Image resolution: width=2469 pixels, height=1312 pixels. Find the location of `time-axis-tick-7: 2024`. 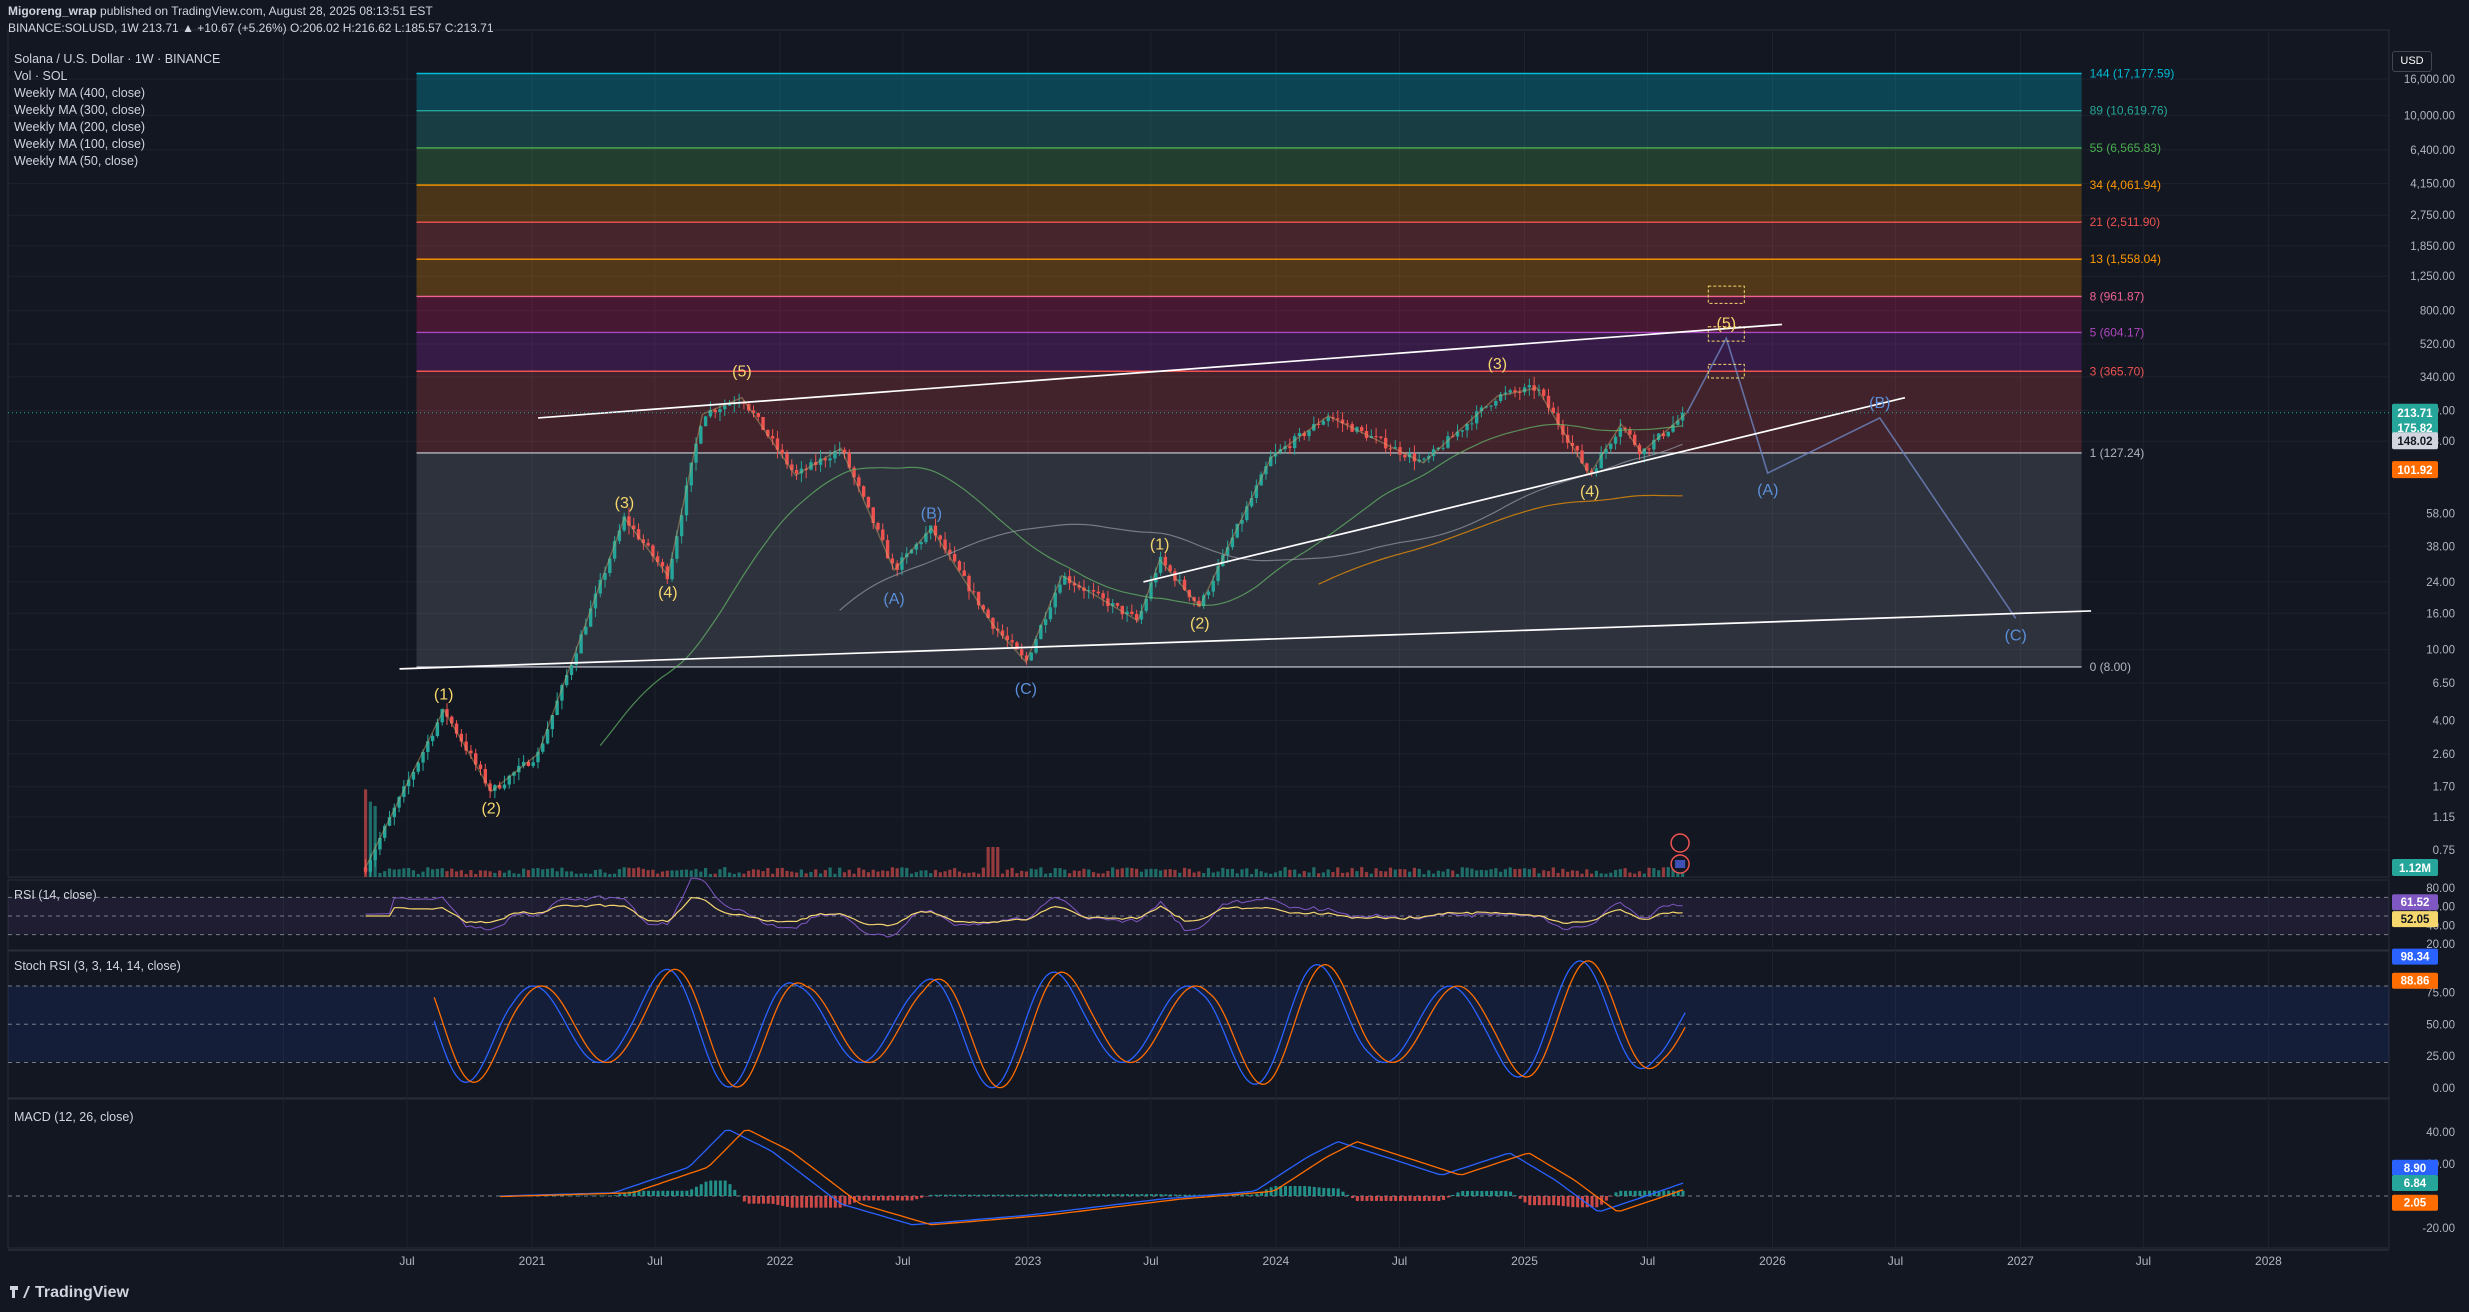

time-axis-tick-7: 2024 is located at coordinates (1276, 1261).